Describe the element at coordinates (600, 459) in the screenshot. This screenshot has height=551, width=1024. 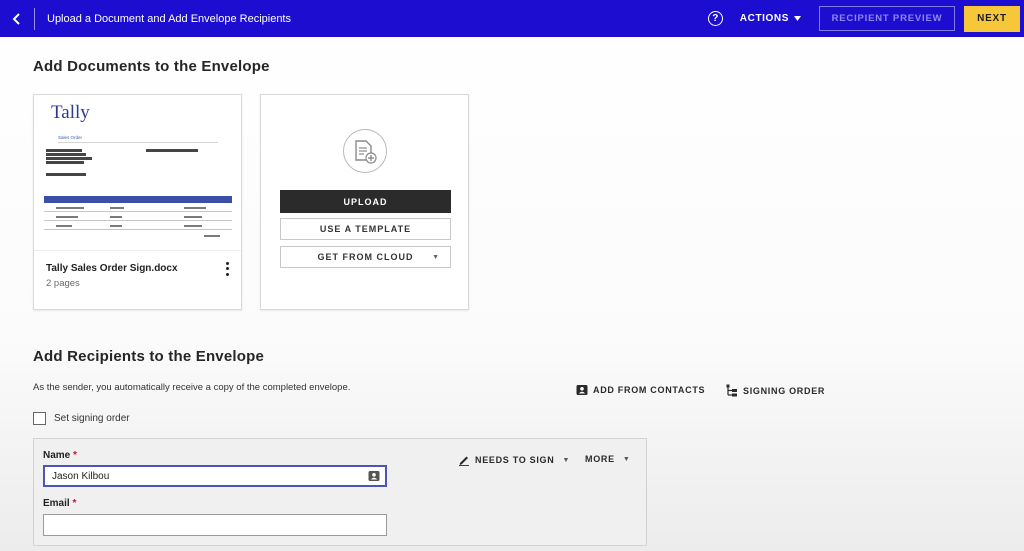
I see `more-label: MORE` at that location.